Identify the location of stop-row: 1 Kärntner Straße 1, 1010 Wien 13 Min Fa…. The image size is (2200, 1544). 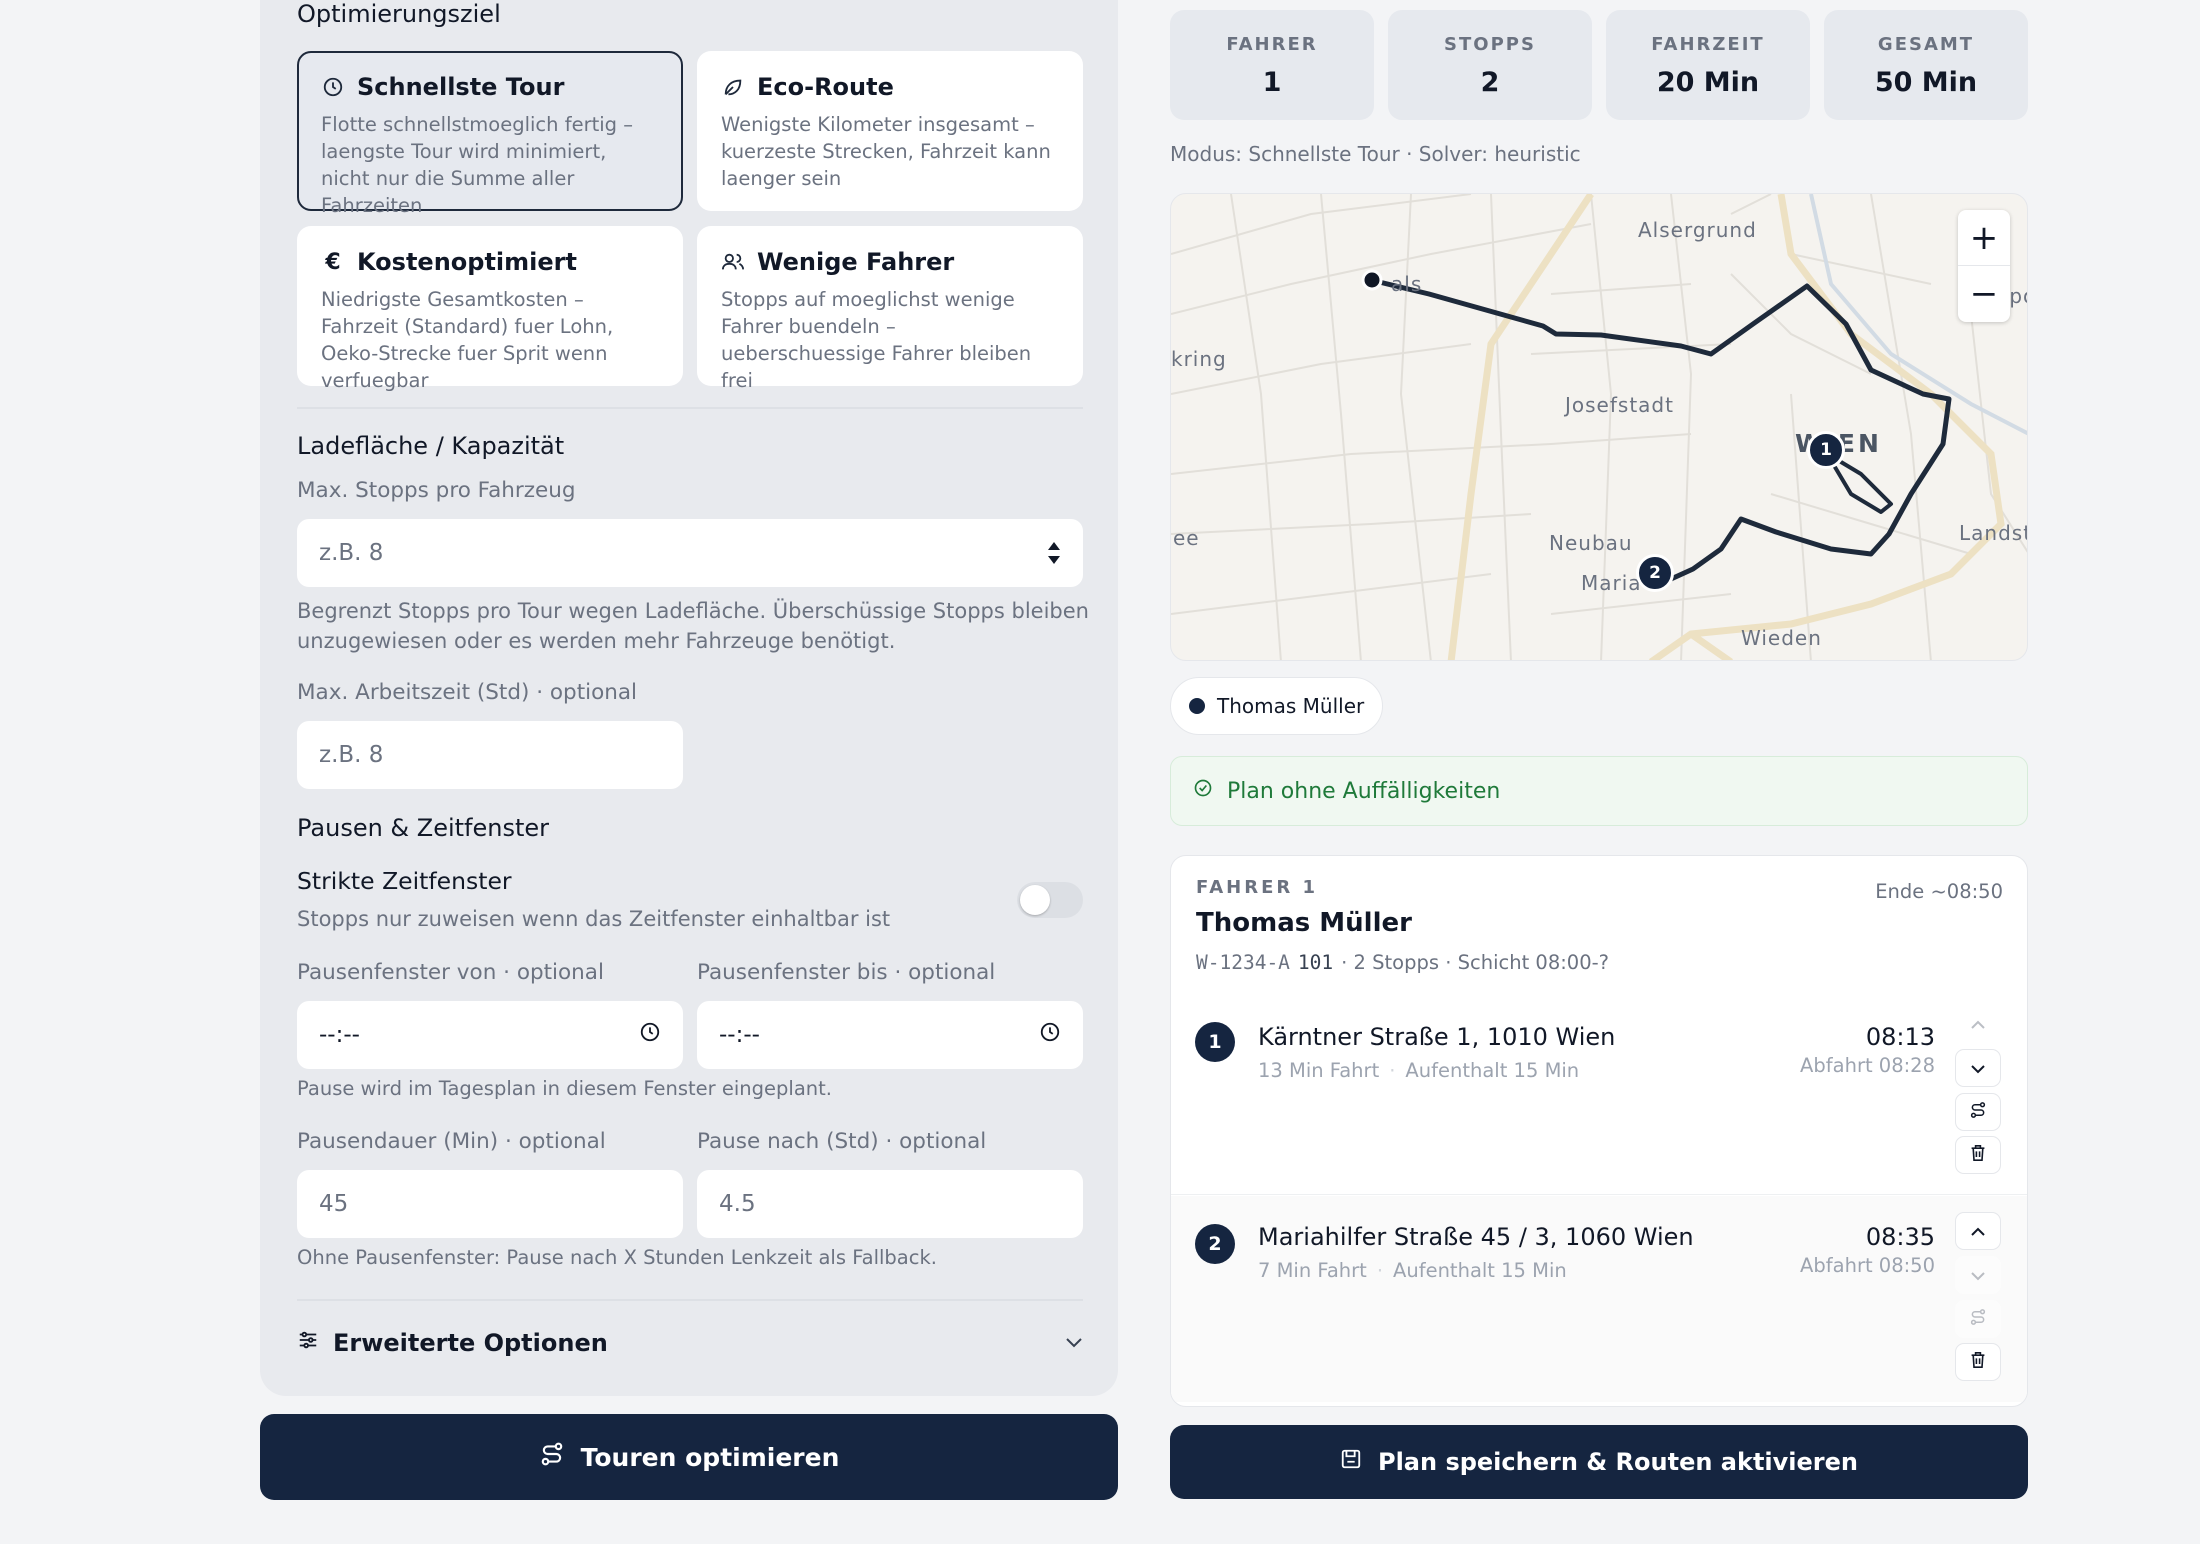
(1599, 1092).